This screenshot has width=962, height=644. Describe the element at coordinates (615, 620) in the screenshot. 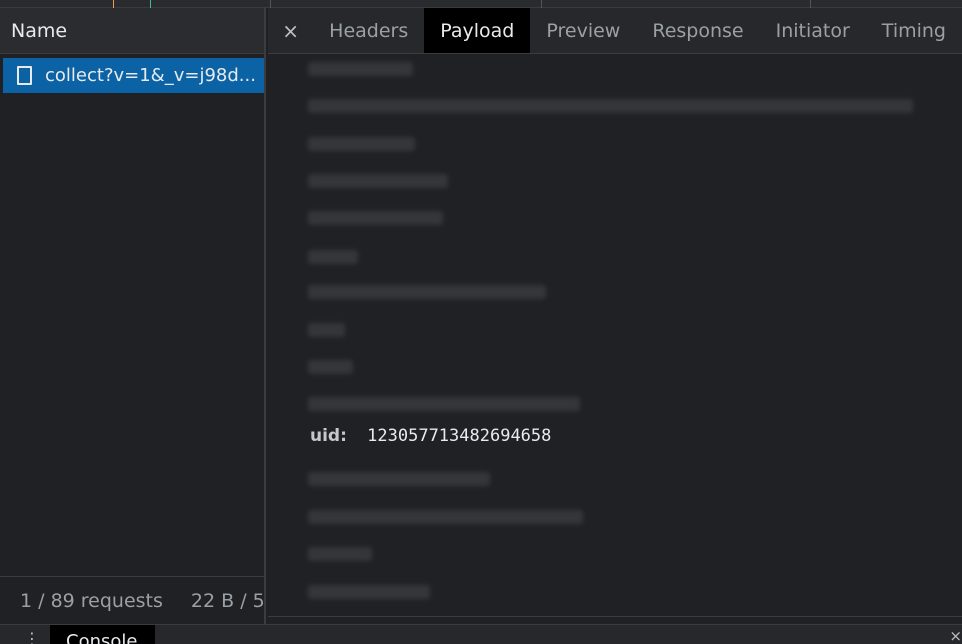

I see `details-bottom-border` at that location.